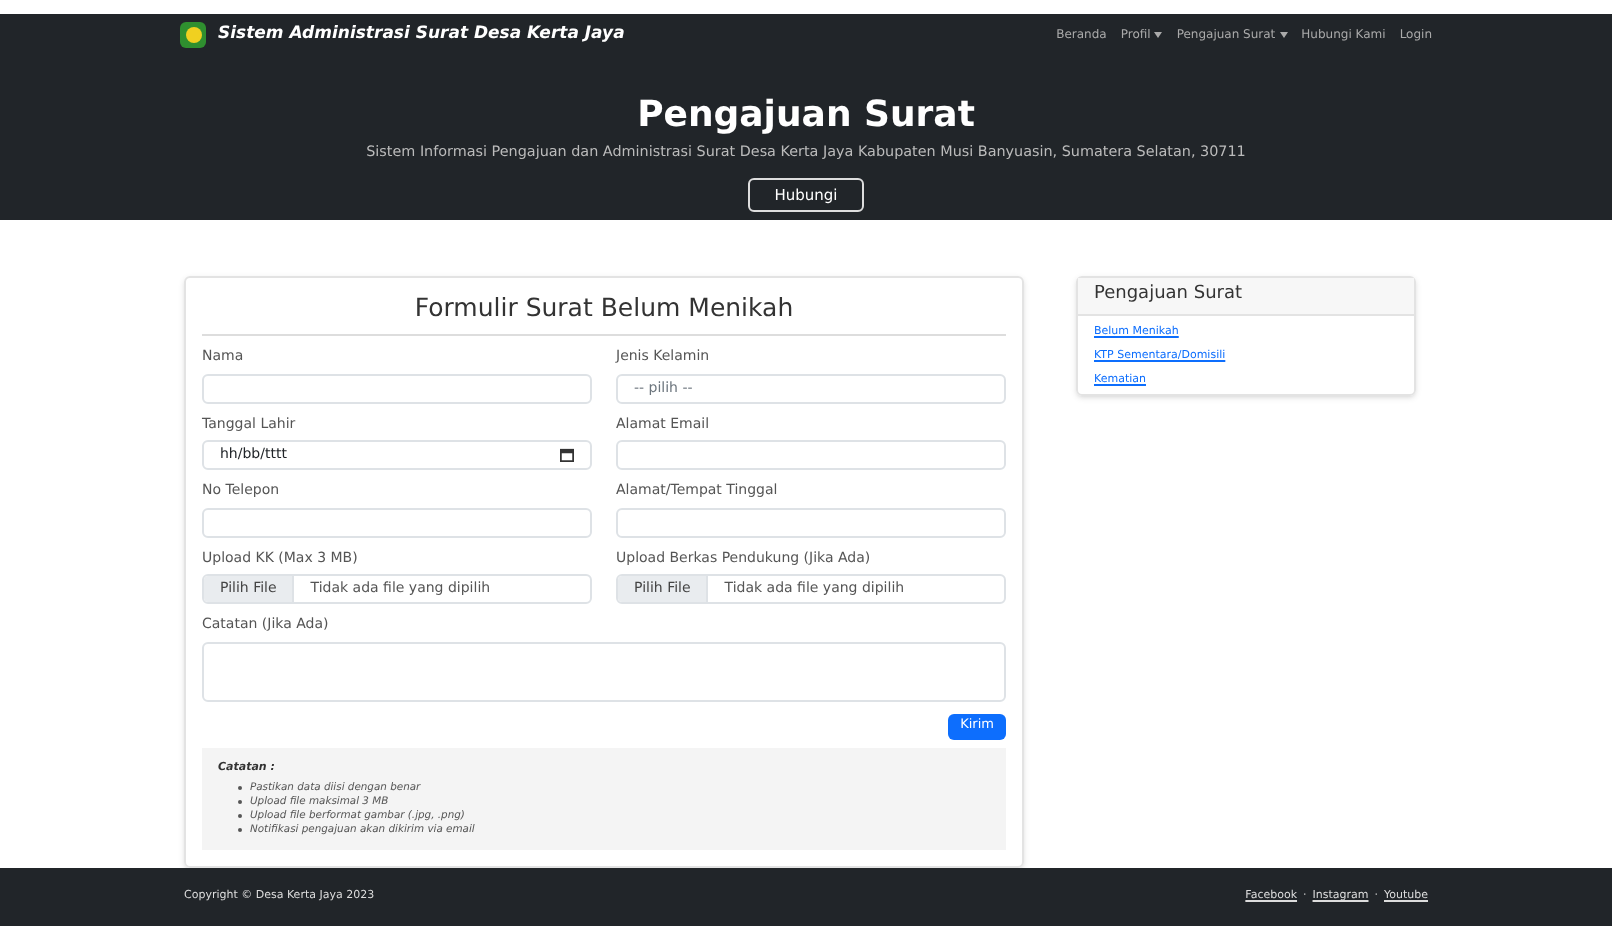 Image resolution: width=1612 pixels, height=926 pixels. What do you see at coordinates (1246, 297) in the screenshot?
I see `sidebar-title: Pengajuan Surat` at bounding box center [1246, 297].